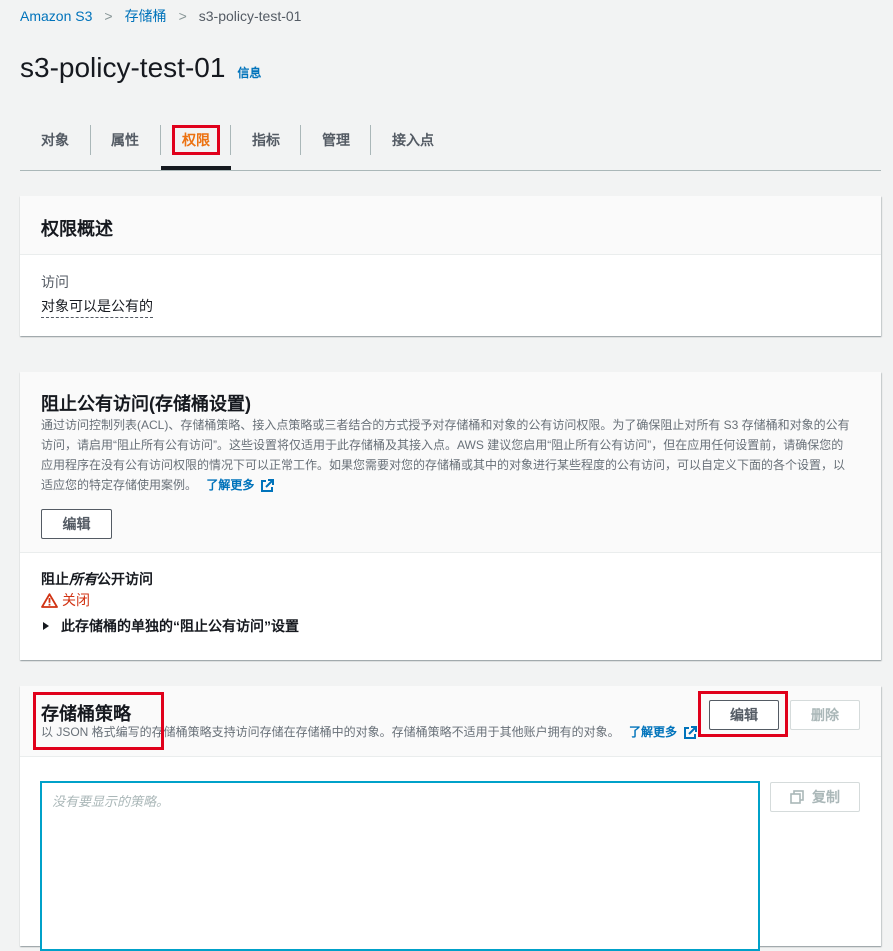  Describe the element at coordinates (56, 16) in the screenshot. I see `breadcrumb-amazon-s3: Amazon S3` at that location.